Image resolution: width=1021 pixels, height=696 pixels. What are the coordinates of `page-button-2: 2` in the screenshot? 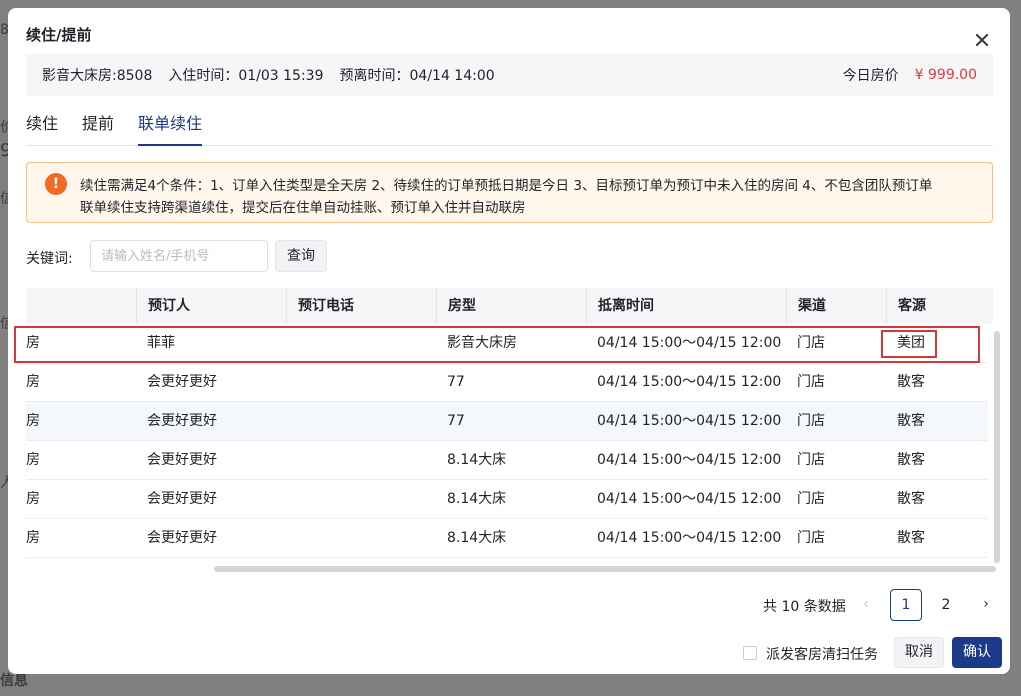 It's located at (946, 605).